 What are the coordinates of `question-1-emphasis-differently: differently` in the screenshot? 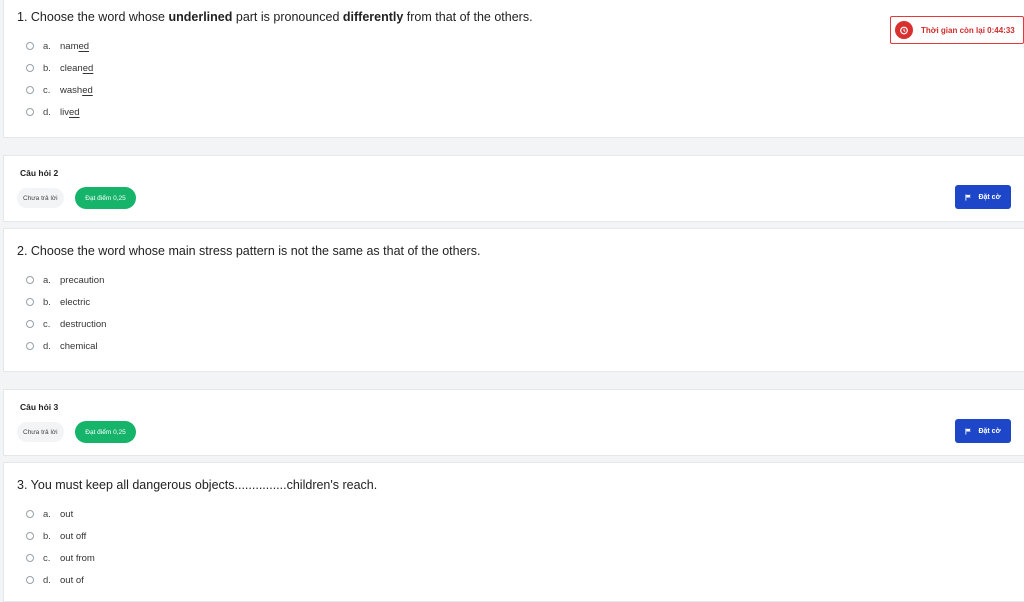 It's located at (373, 17).